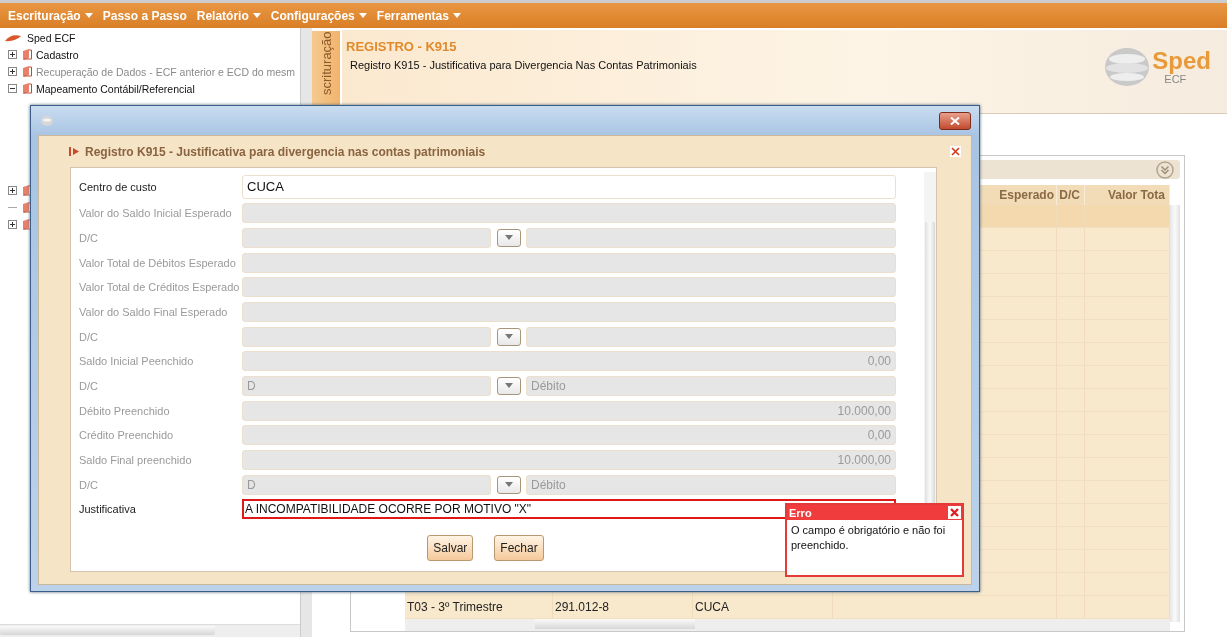 This screenshot has height=637, width=1227. Describe the element at coordinates (479, 607) in the screenshot. I see `table-cell: T03 - 3º Trimestre` at that location.